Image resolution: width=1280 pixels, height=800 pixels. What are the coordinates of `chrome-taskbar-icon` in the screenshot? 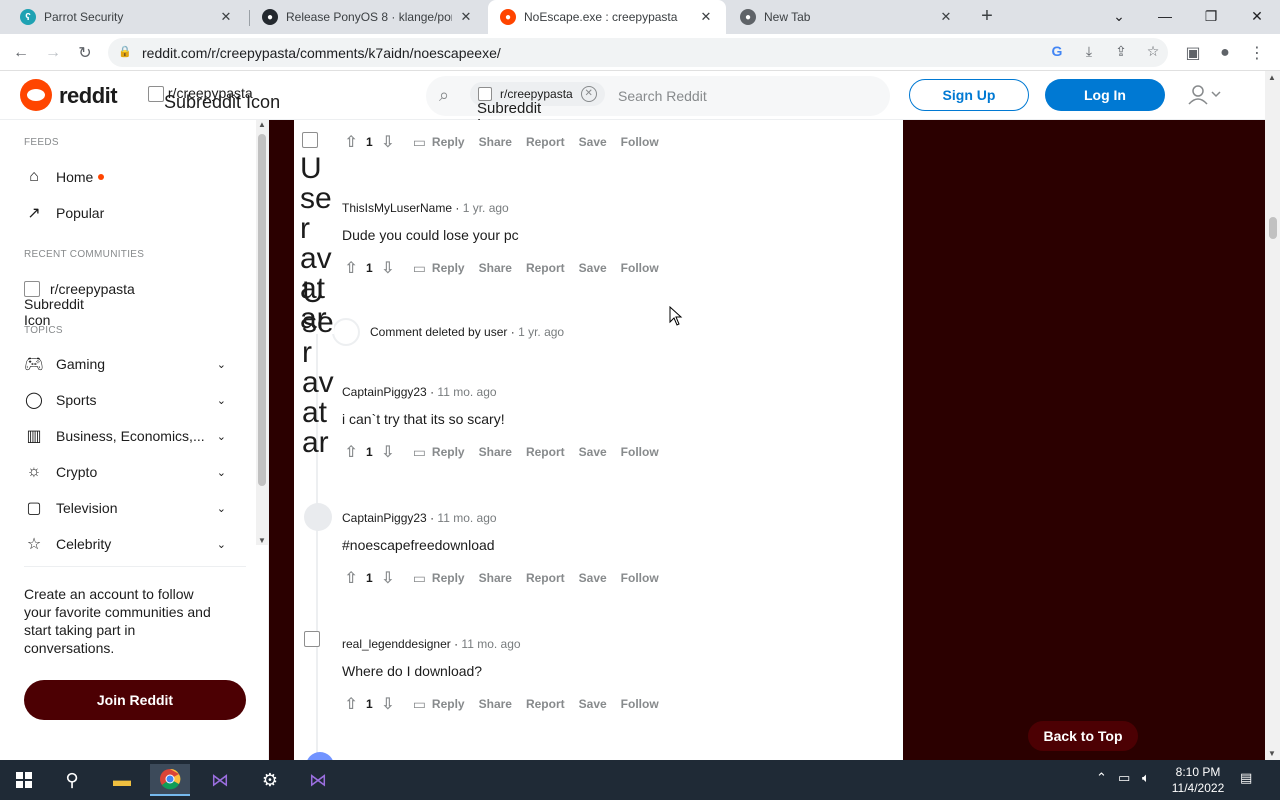 It's located at (170, 780).